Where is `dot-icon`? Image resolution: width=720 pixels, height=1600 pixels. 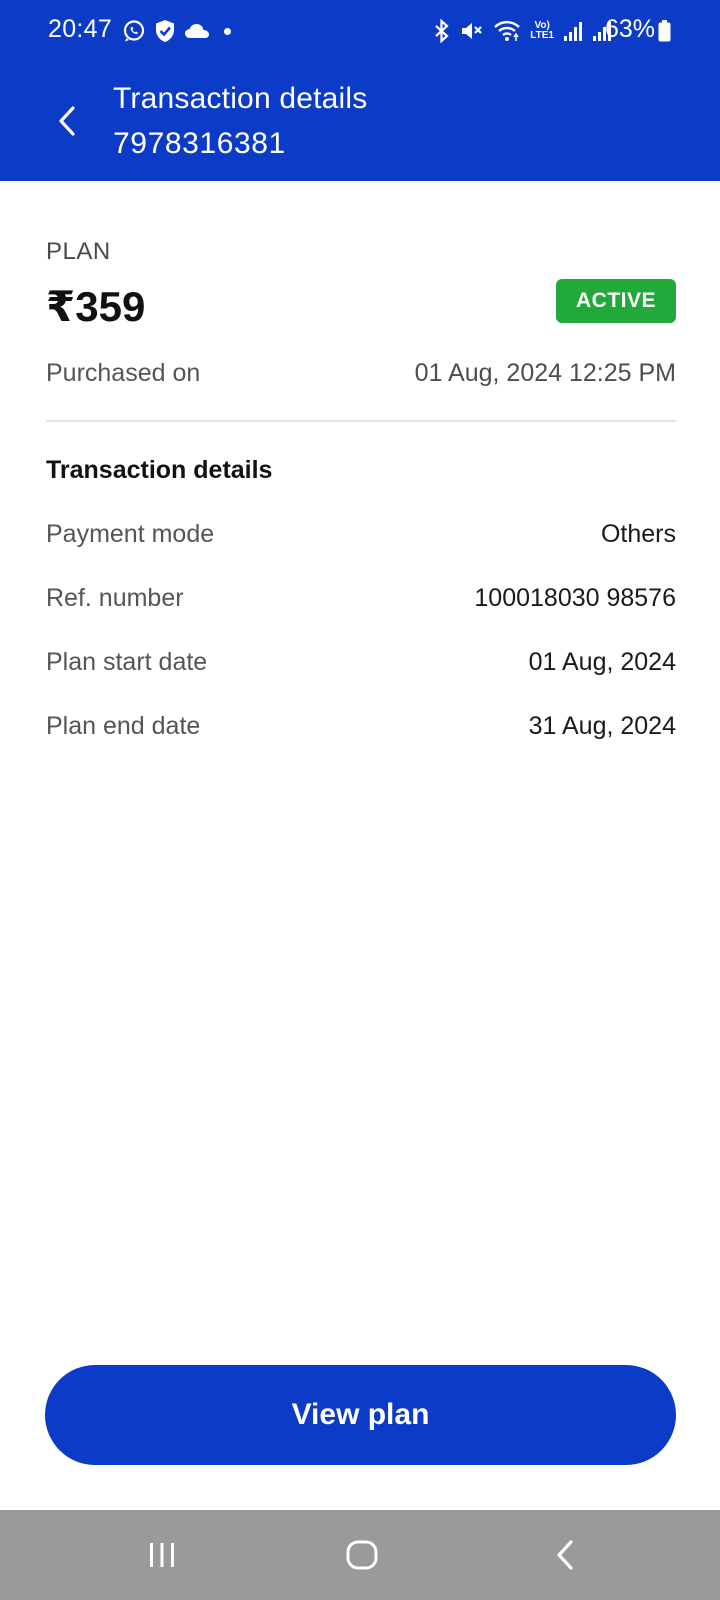
dot-icon is located at coordinates (227, 31).